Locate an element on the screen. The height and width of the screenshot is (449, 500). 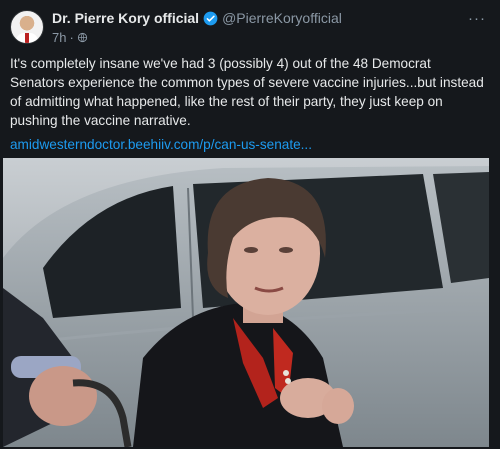
author-display-name: Dr. Pierre Kory official is located at coordinates (125, 18).